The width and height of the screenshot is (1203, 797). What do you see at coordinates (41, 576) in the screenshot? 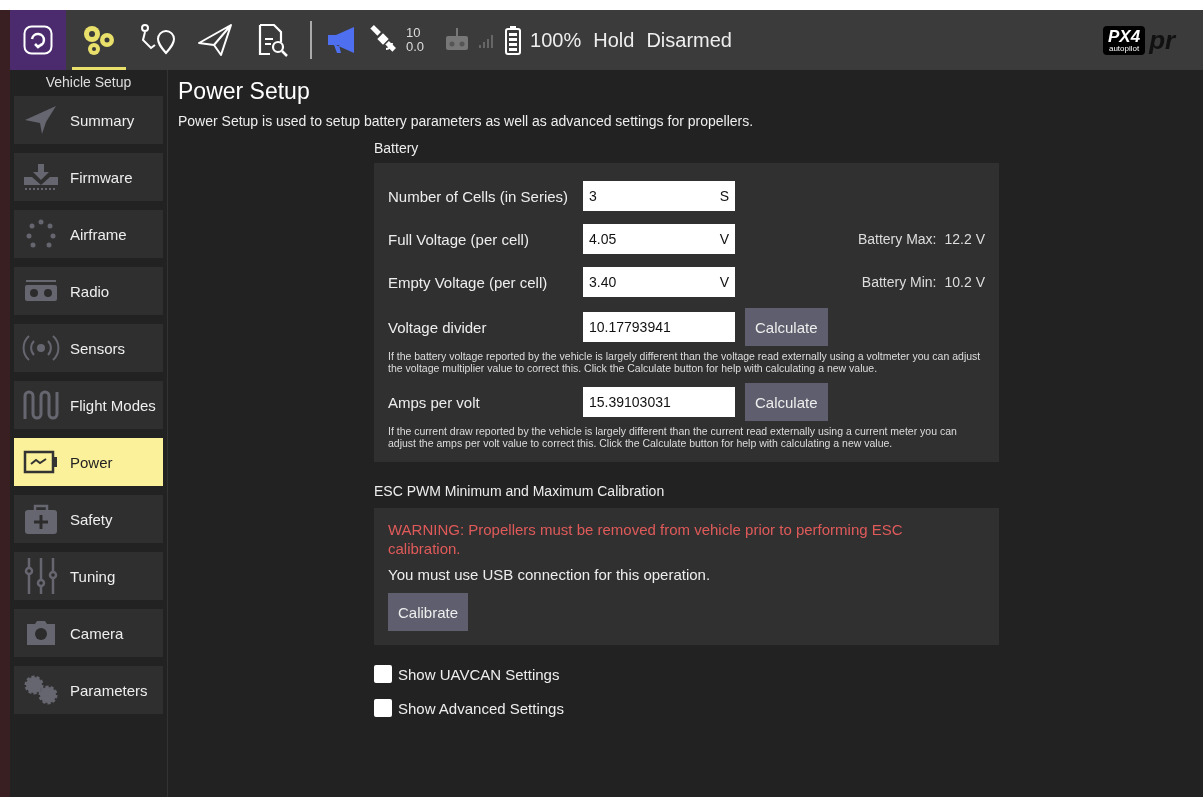
I see `sliders-icon` at bounding box center [41, 576].